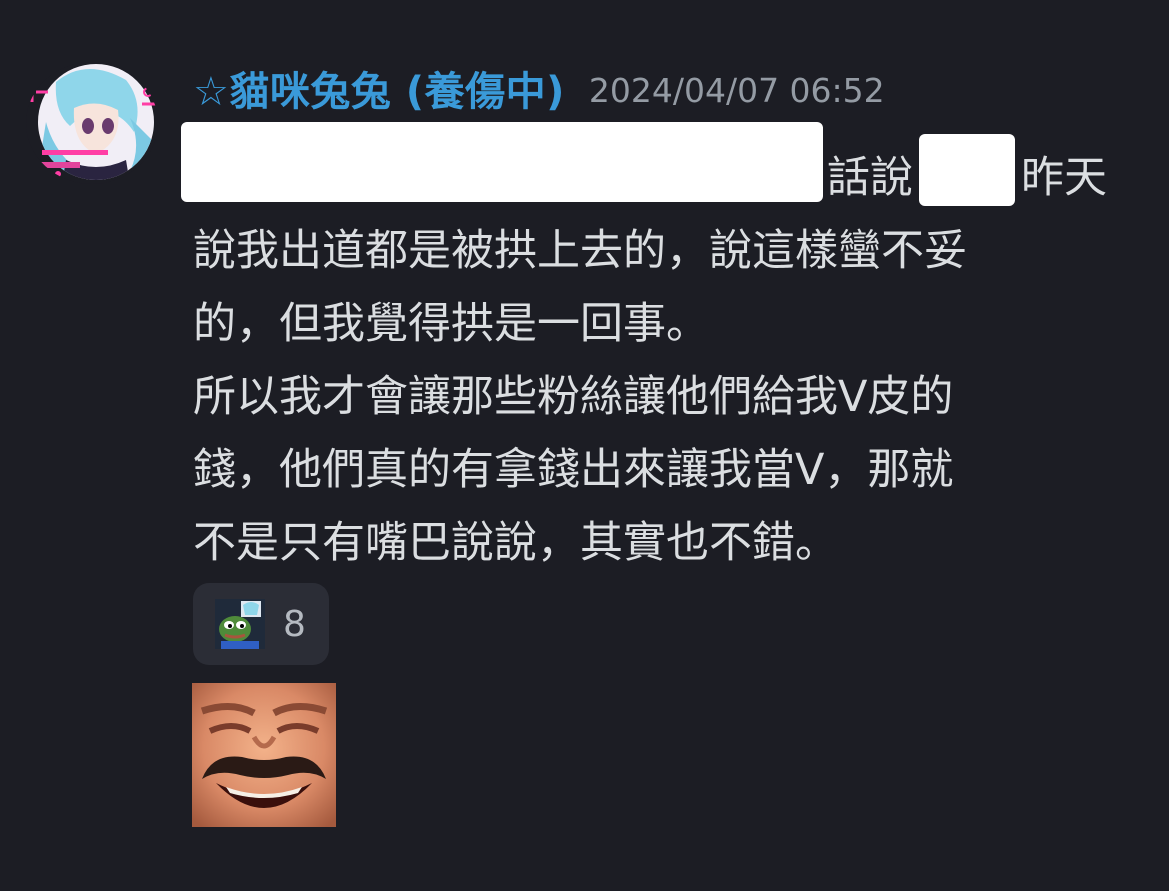  Describe the element at coordinates (870, 178) in the screenshot. I see `message-text: 話說` at that location.